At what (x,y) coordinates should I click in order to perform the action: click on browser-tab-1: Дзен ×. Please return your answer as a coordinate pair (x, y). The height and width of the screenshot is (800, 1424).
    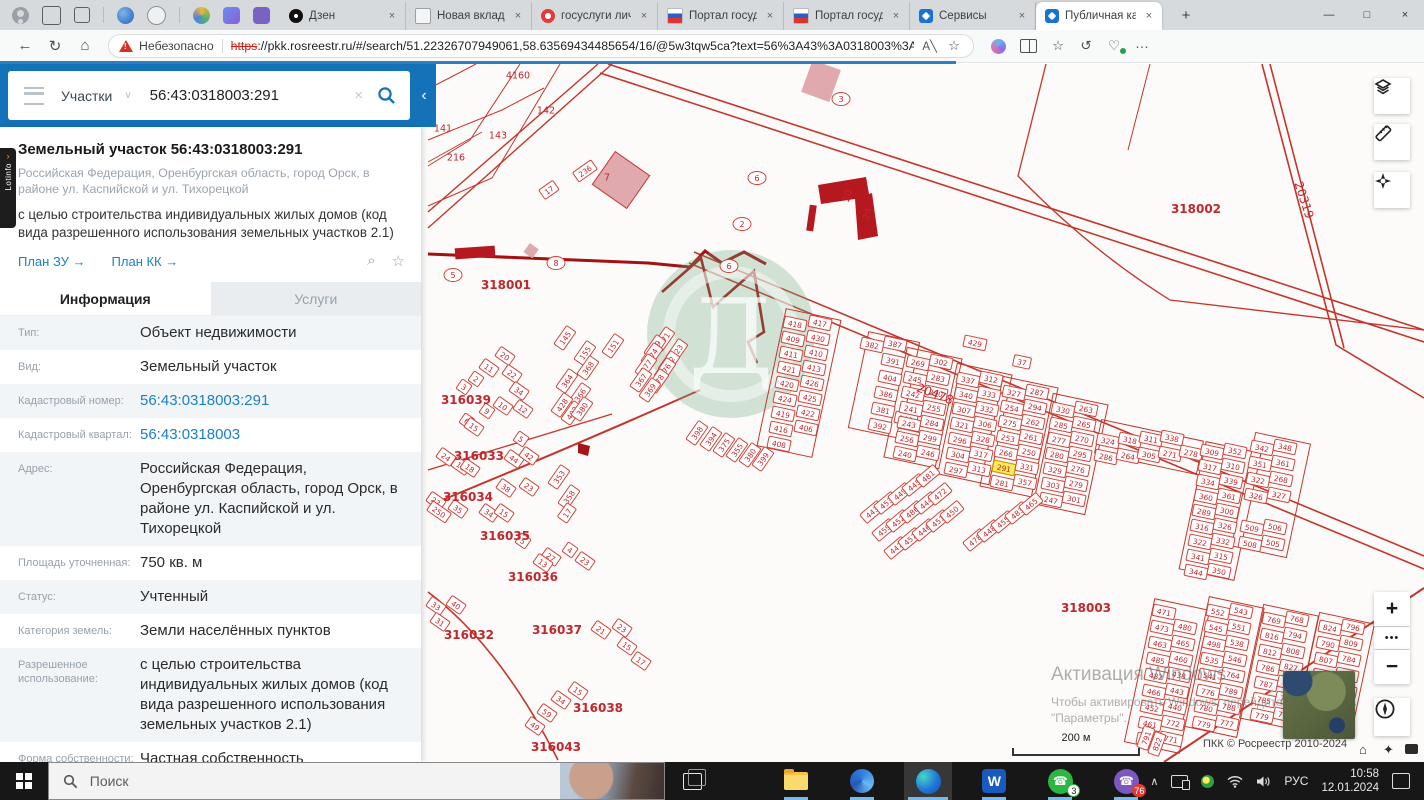
    Looking at the image, I should click on (343, 16).